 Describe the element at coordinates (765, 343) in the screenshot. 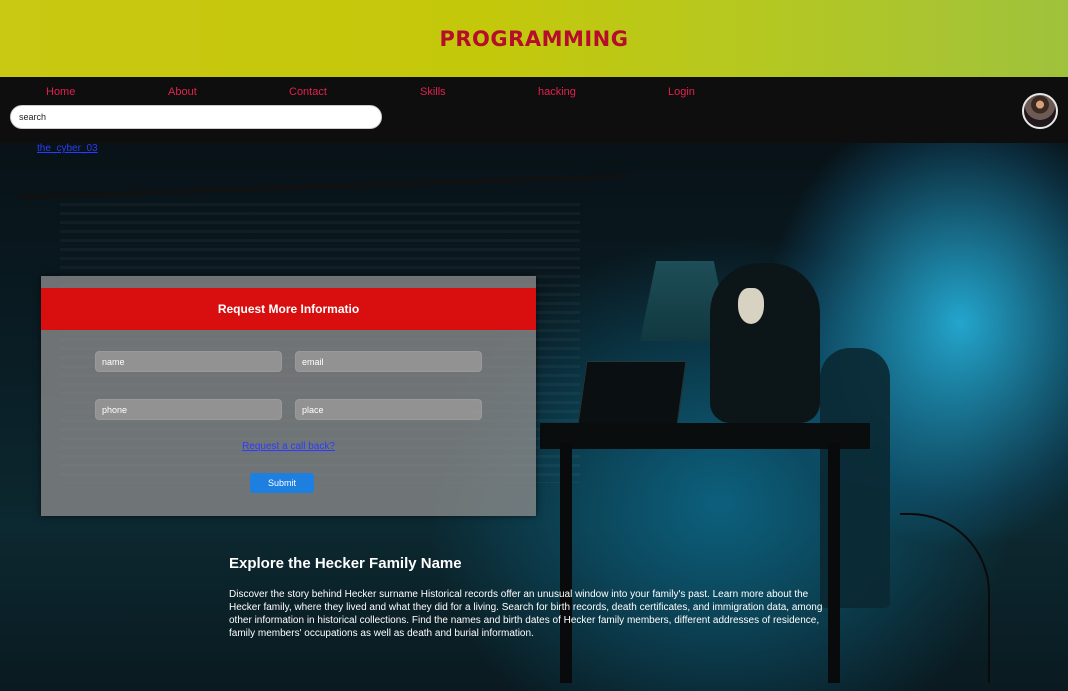

I see `hooded-figure` at that location.